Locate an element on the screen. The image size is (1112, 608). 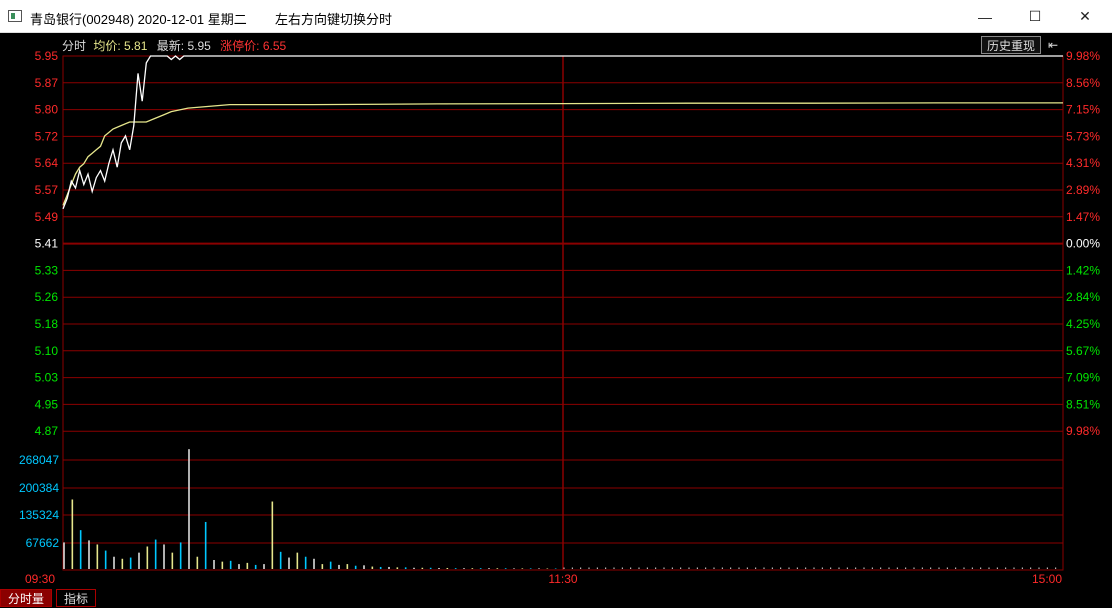
price-tick-label: 5.87 is located at coordinates (47, 83).